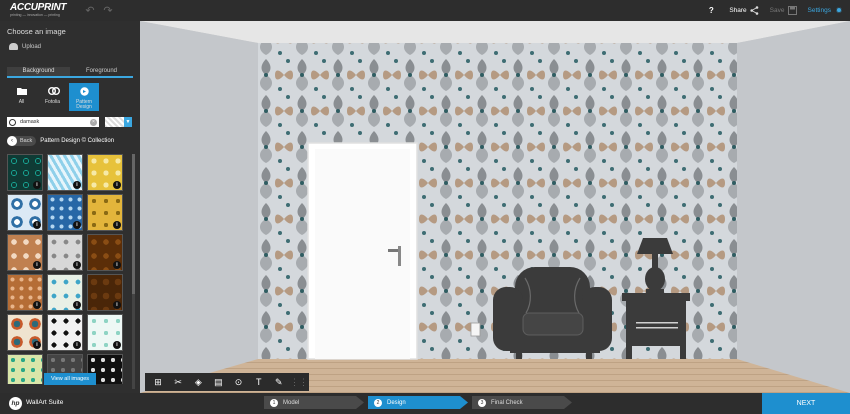  Describe the element at coordinates (396, 402) in the screenshot. I see `step-label: Design` at that location.